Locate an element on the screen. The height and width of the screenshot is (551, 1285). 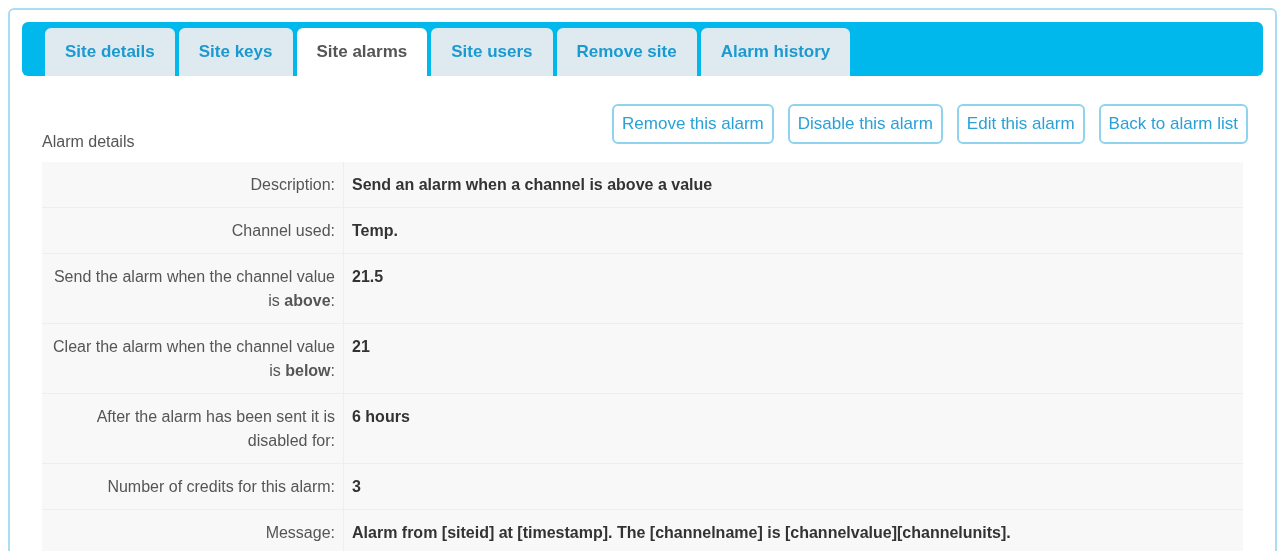
field-value: Send an alarm when a channel is above a value is located at coordinates (532, 184).